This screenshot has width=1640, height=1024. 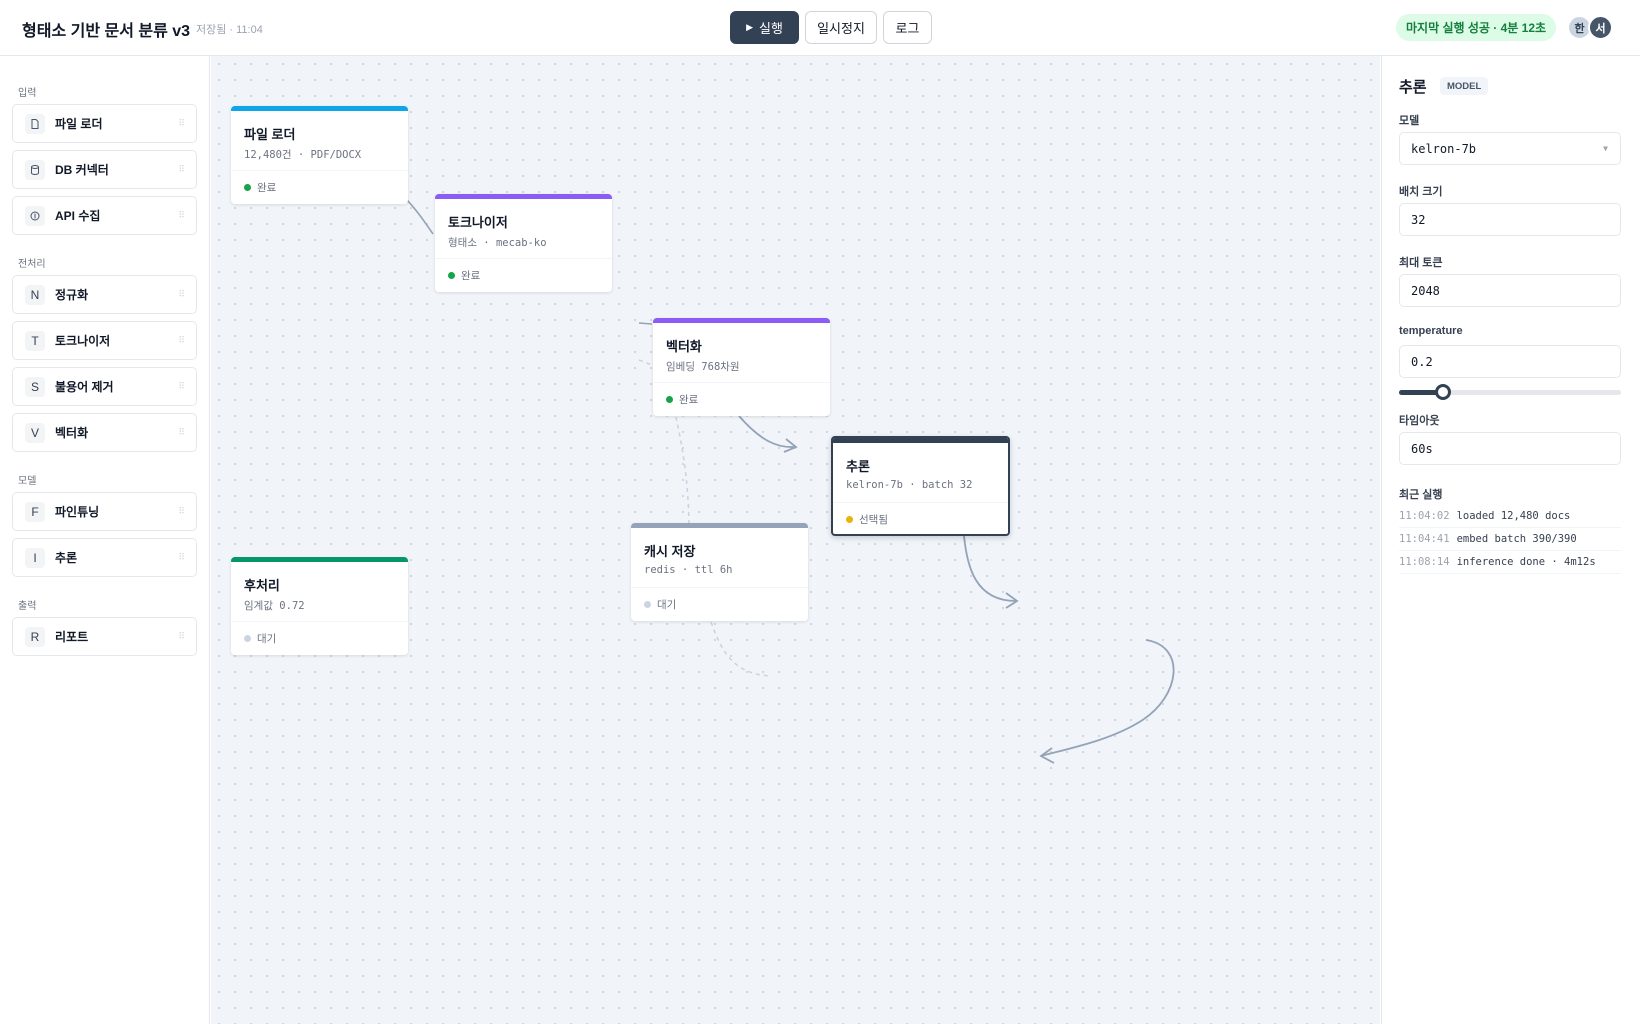 What do you see at coordinates (319, 155) in the screenshot?
I see `node-file-loader: 파일 로더 12,480건 · PDF/DOCX 완료` at bounding box center [319, 155].